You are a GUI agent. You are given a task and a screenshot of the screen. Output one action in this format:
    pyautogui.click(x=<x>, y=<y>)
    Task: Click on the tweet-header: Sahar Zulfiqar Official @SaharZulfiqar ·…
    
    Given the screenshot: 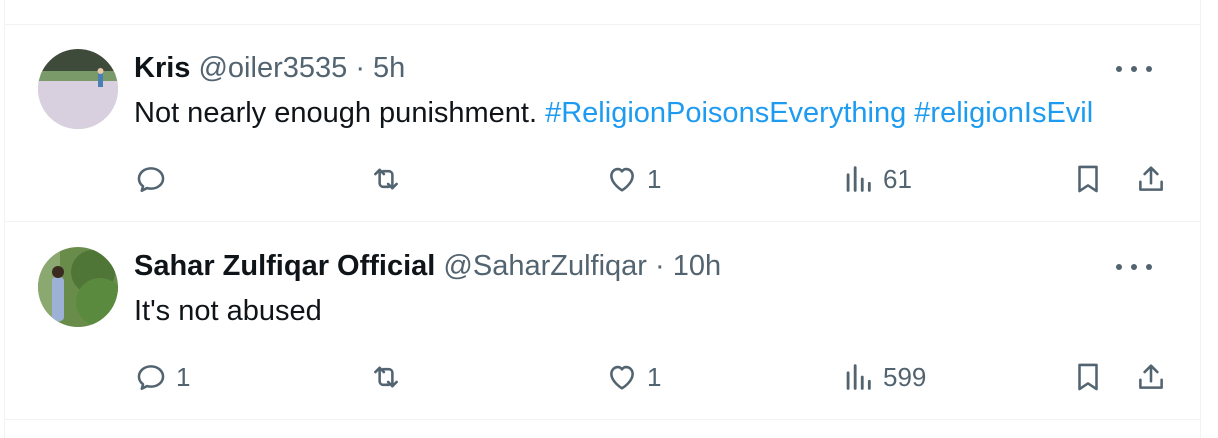 What is the action you would take?
    pyautogui.click(x=427, y=266)
    